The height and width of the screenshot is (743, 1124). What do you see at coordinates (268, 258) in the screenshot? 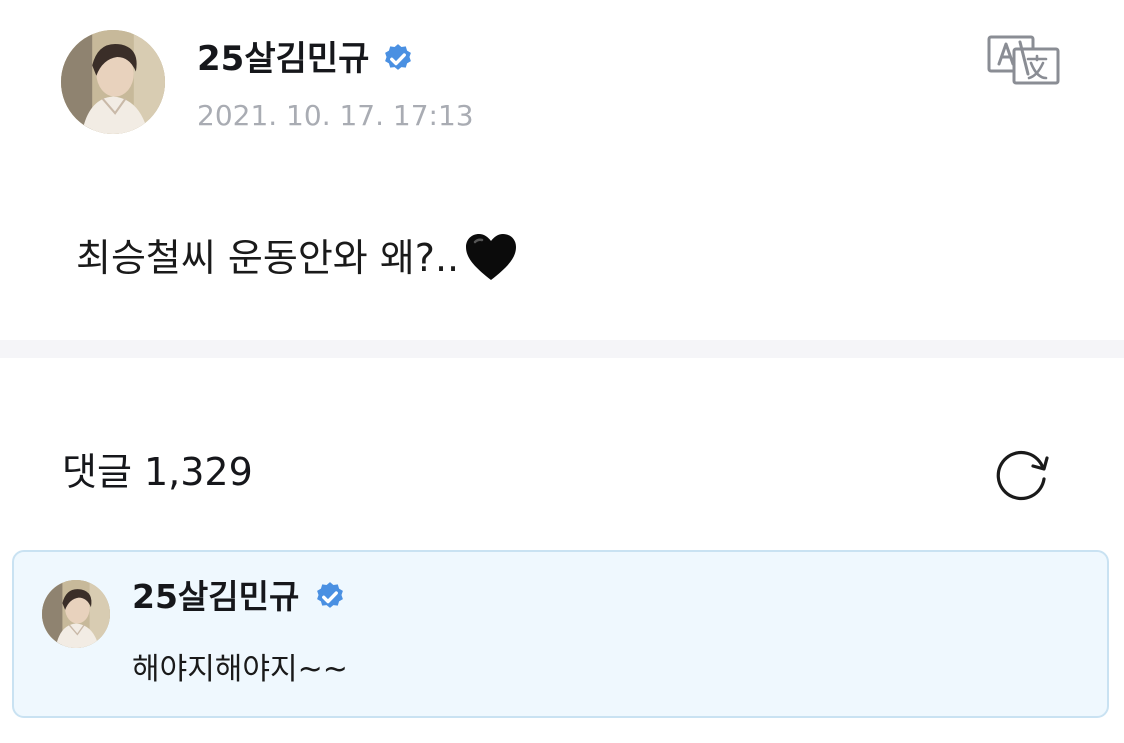
I see `post-text: 최승철씨 운동안와 왜?..` at bounding box center [268, 258].